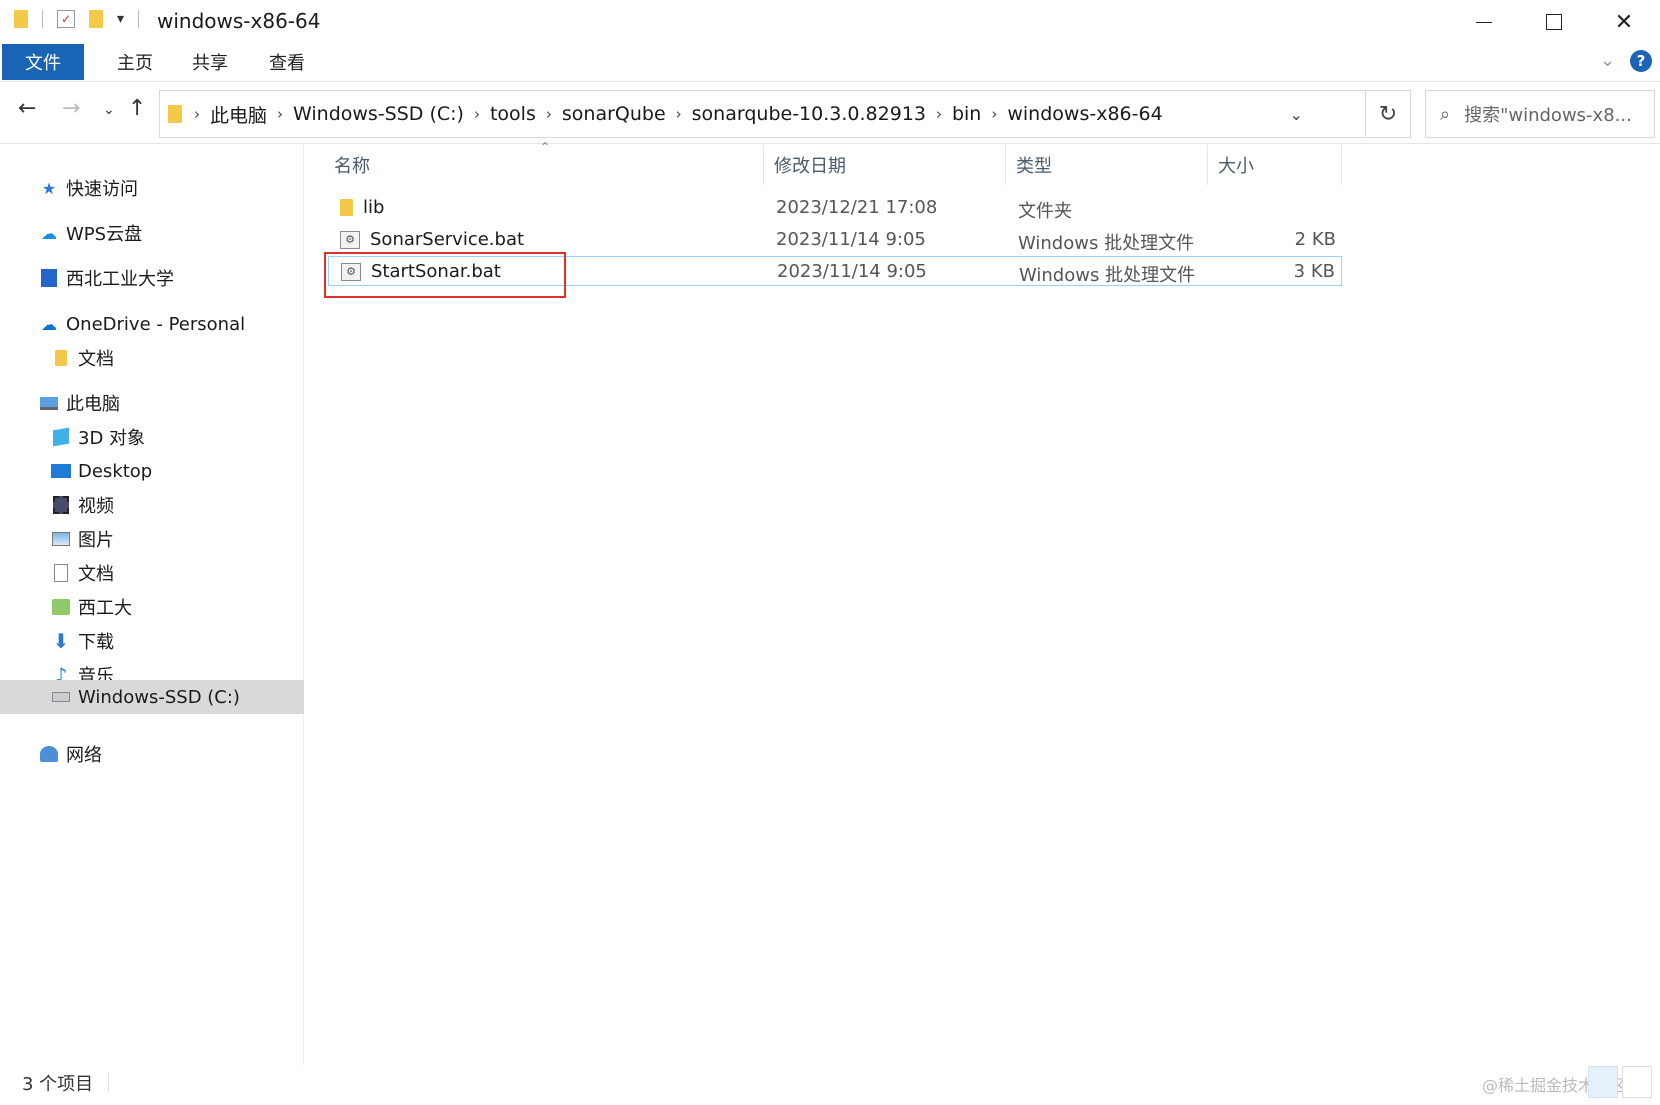 The height and width of the screenshot is (1105, 1660). I want to click on file-name: lib, so click(374, 207).